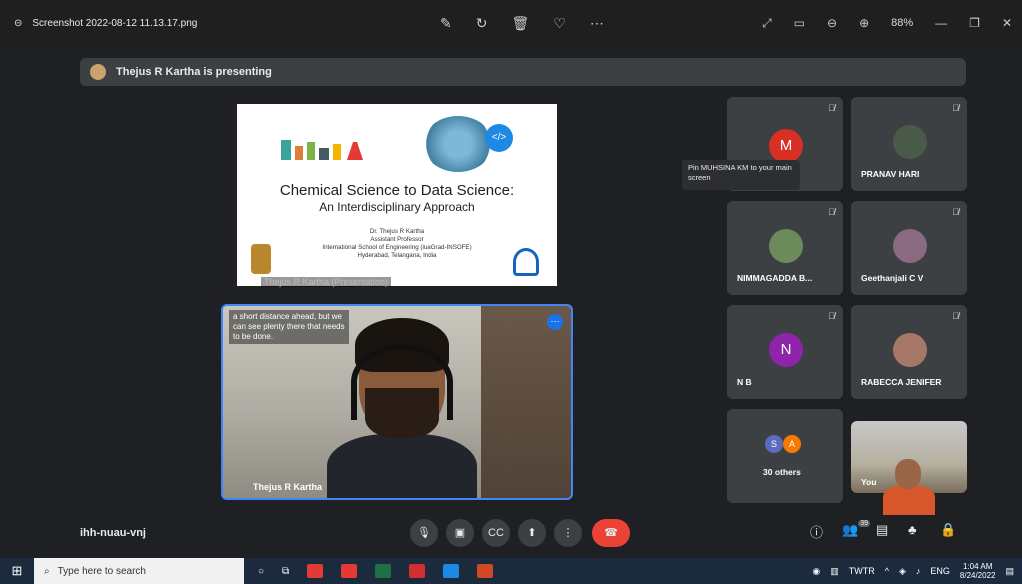 This screenshot has width=1022, height=584. Describe the element at coordinates (816, 531) in the screenshot. I see `info-icon: ⓘ` at that location.